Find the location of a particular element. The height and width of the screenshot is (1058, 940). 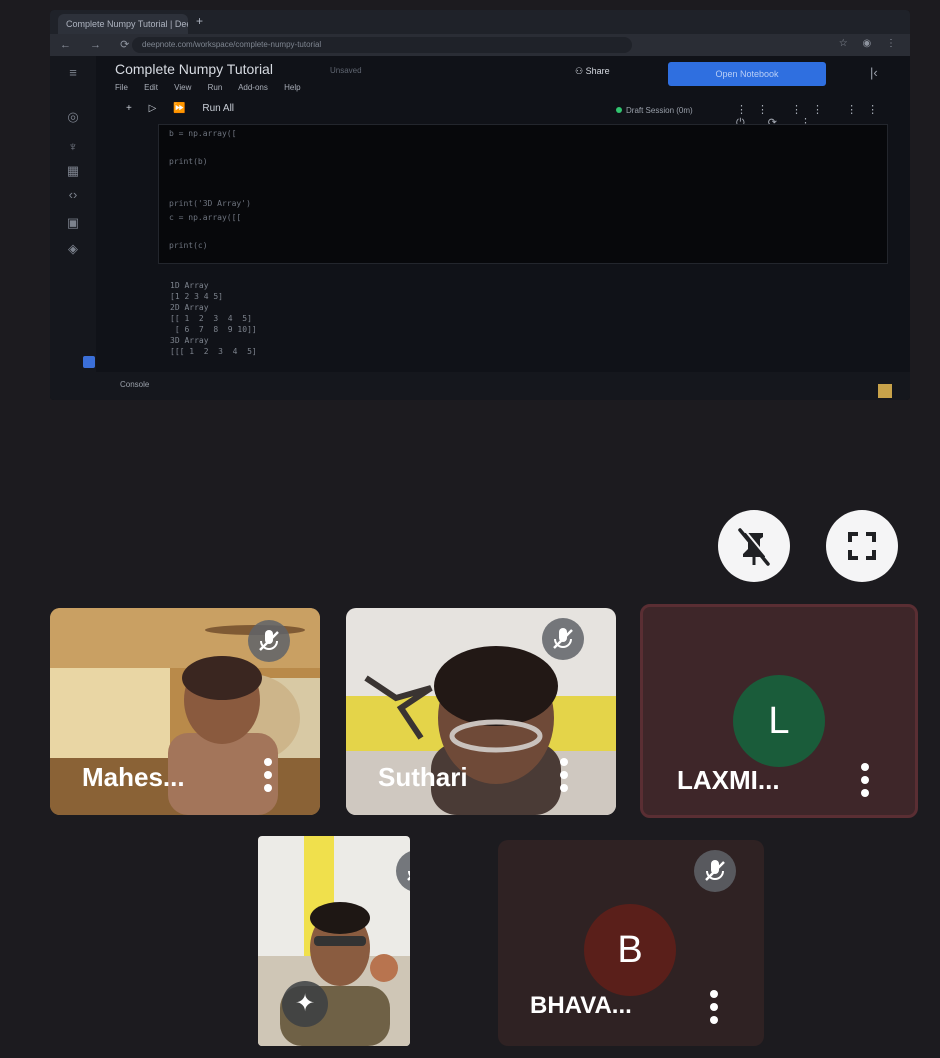

session-label: Draft Session (0m) is located at coordinates (659, 110).